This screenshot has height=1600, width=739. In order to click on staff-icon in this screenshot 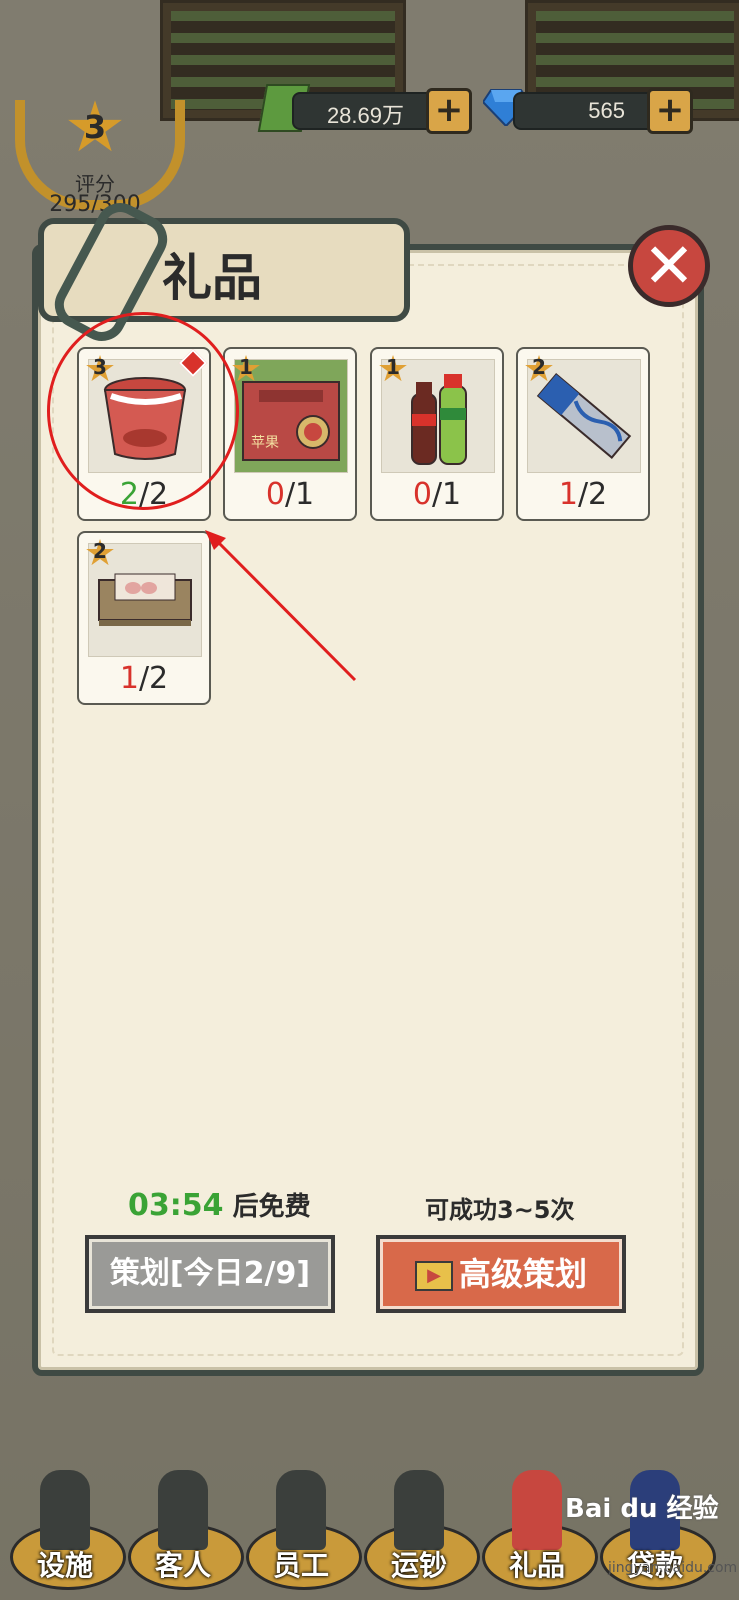, I will do `click(301, 1510)`.